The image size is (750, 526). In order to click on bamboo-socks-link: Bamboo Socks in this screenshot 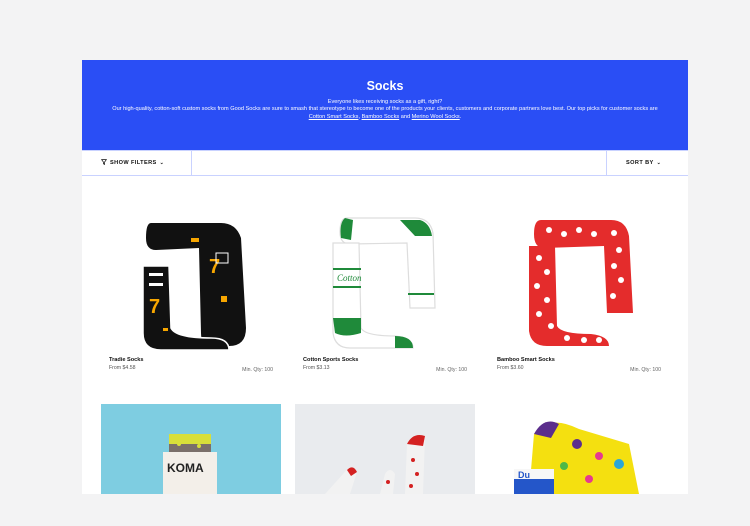, I will do `click(381, 117)`.